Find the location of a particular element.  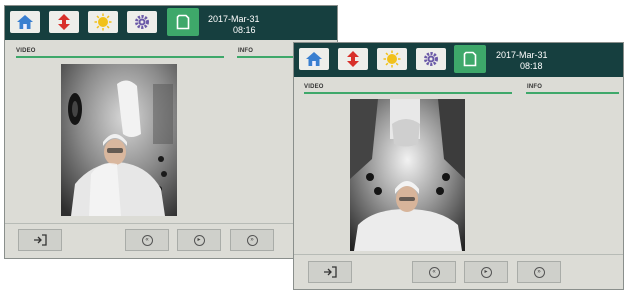

top-bar: 2017-Mar-31 08:16 is located at coordinates (171, 23).